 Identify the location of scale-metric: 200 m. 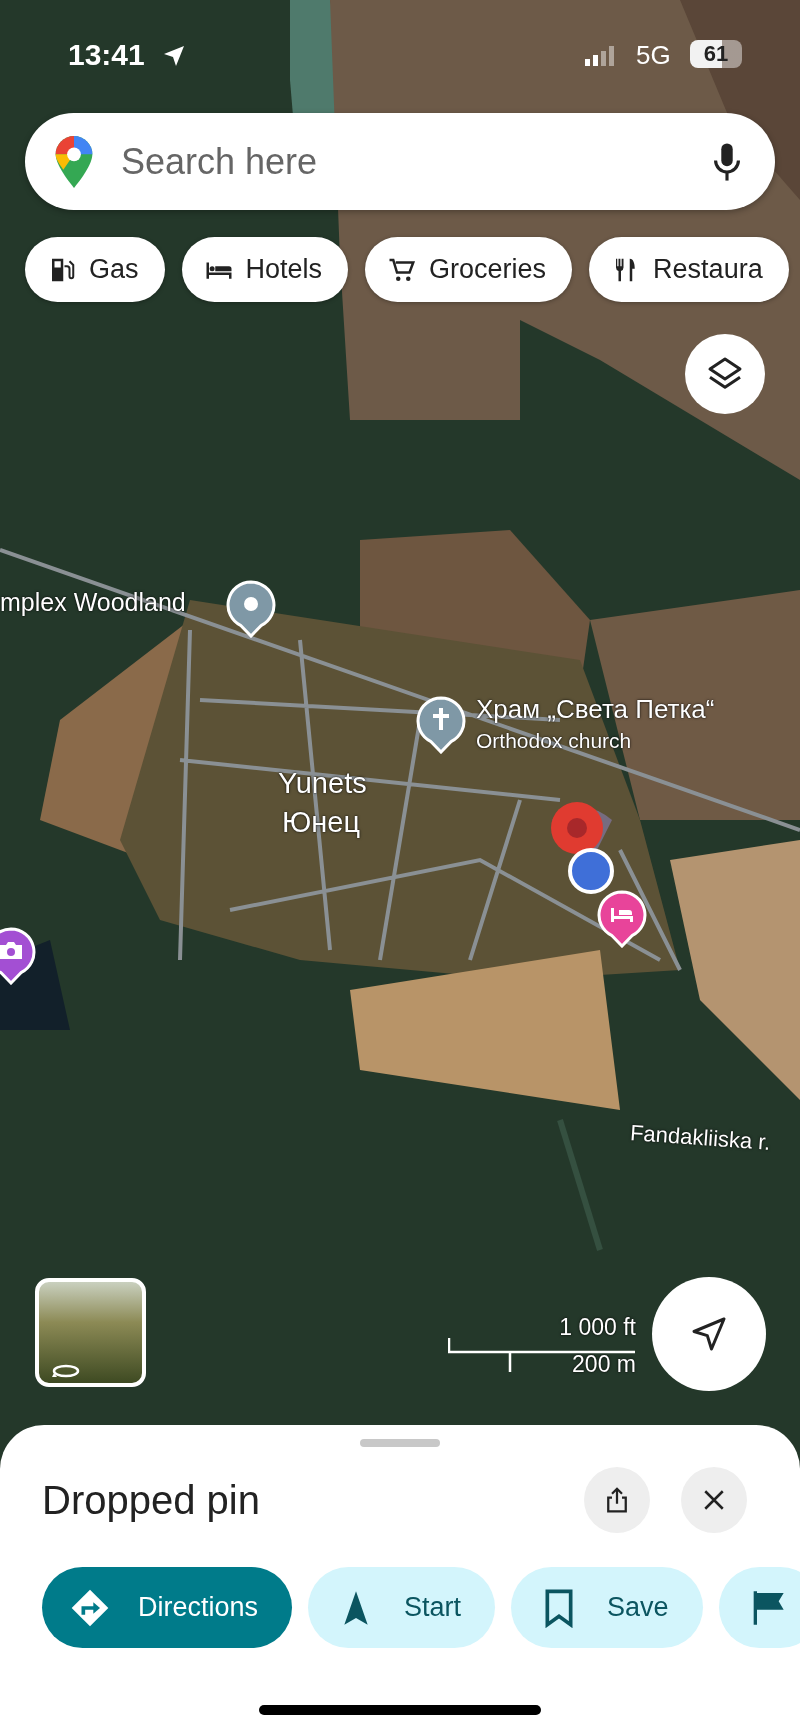
(604, 1364).